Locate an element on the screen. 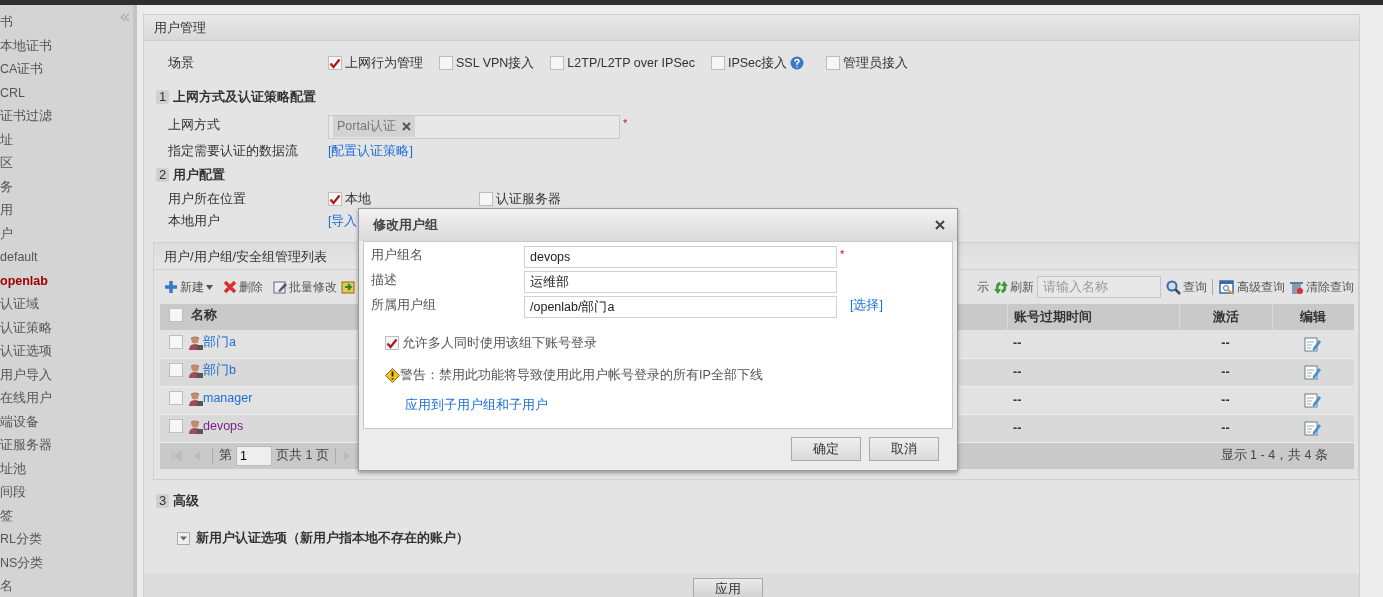 This screenshot has height=597, width=1383. checkbox-label: 管理员接入 is located at coordinates (876, 63).